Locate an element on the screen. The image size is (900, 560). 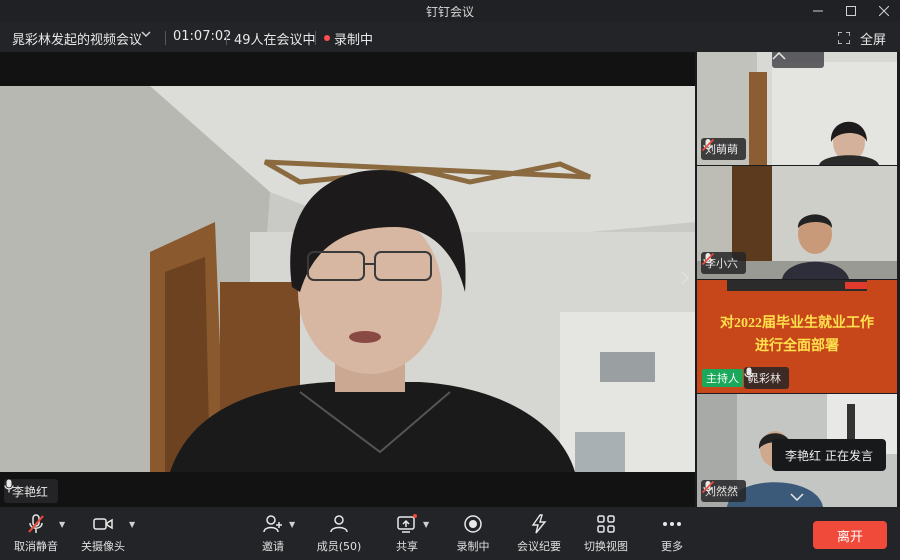
video-camera-icon is located at coordinates (103, 524).